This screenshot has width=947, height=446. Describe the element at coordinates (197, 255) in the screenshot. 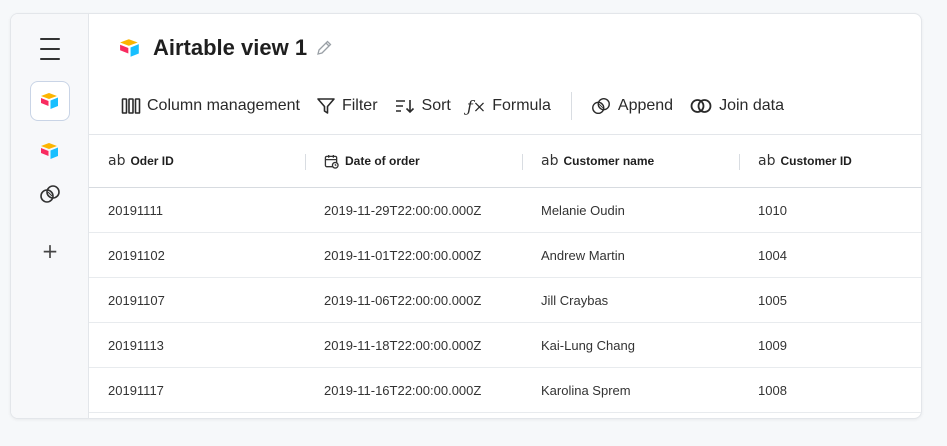

I see `cell-oder-id: 20191102` at that location.